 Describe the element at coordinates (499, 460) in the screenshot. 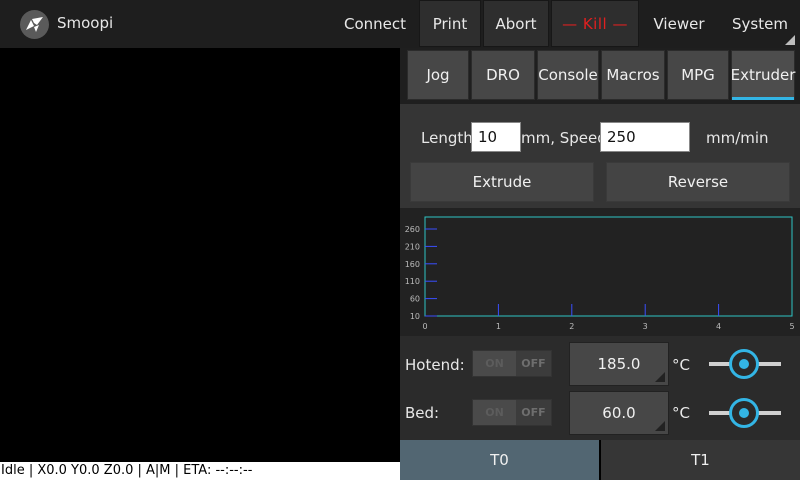

I see `tool-tab-t0: T0` at that location.